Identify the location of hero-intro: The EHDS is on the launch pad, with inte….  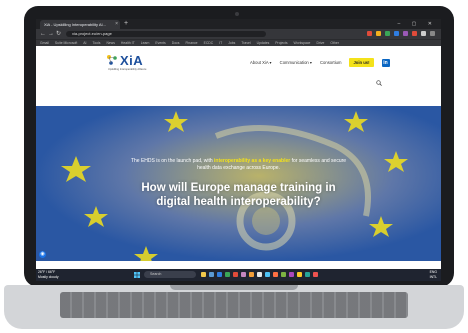
(238, 164).